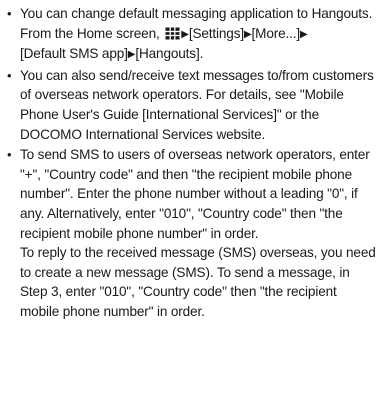 The height and width of the screenshot is (408, 382). What do you see at coordinates (92, 33) in the screenshot?
I see `path-prefix: From the Home screen,` at bounding box center [92, 33].